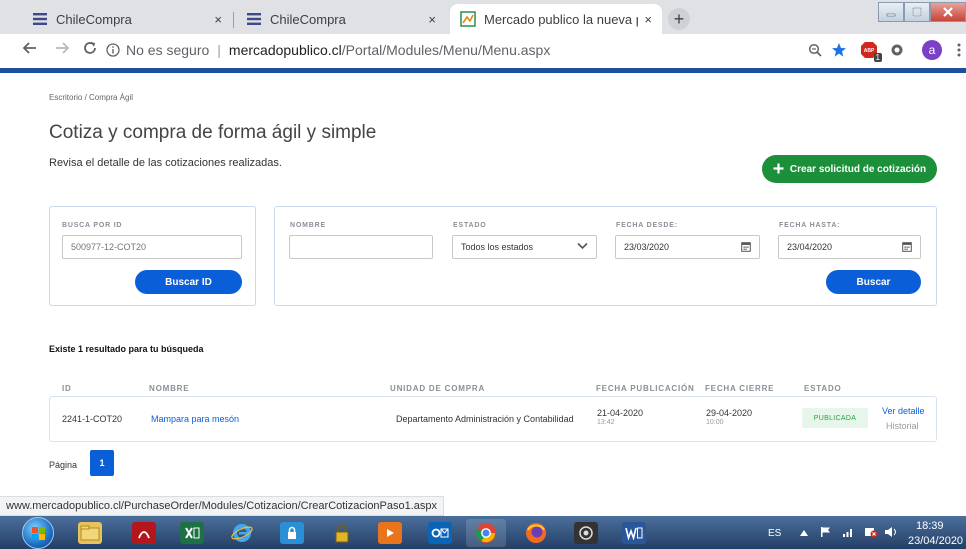 This screenshot has height=549, width=966. Describe the element at coordinates (92, 225) in the screenshot. I see `search-id-label: BUSCA POR ID` at that location.